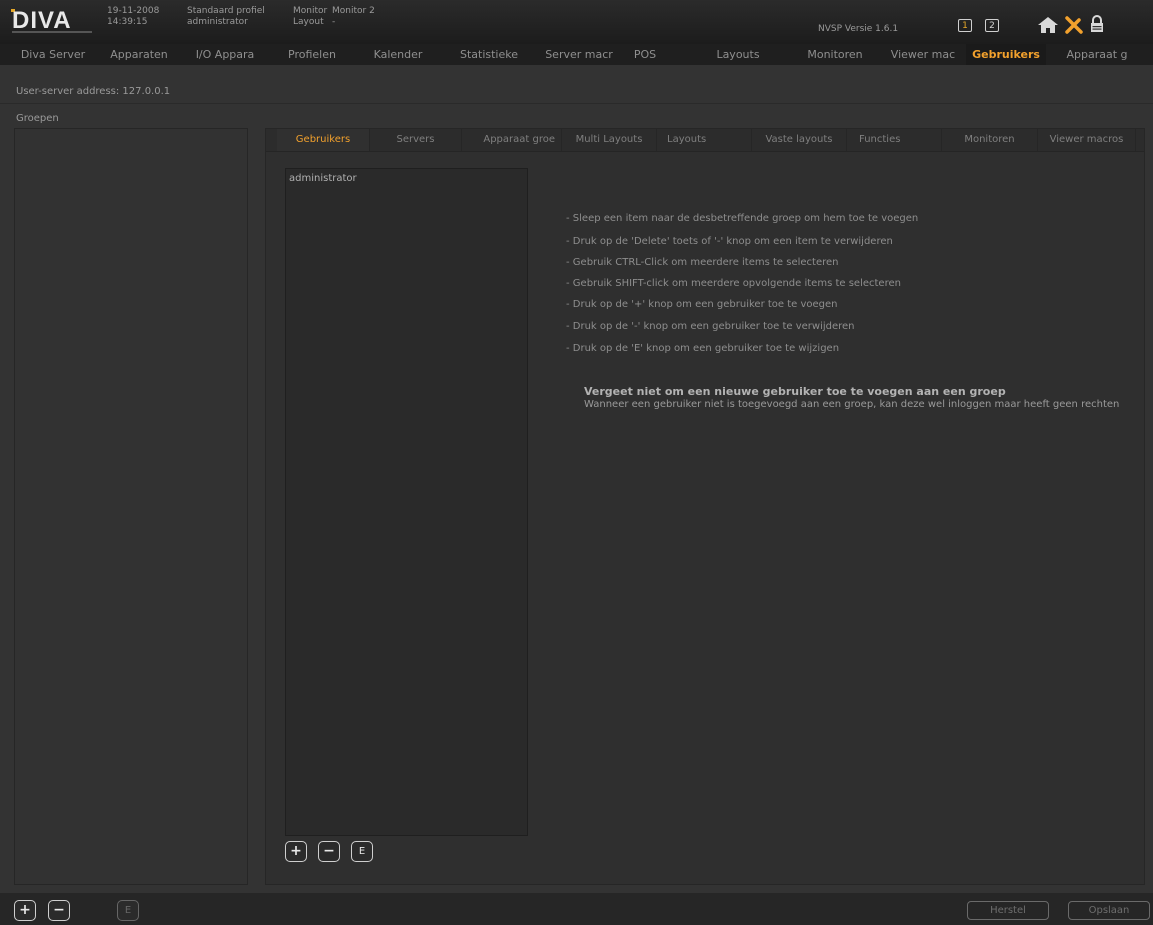  Describe the element at coordinates (923, 54) in the screenshot. I see `nav-tab-viewer-macros: Viewer mac` at that location.